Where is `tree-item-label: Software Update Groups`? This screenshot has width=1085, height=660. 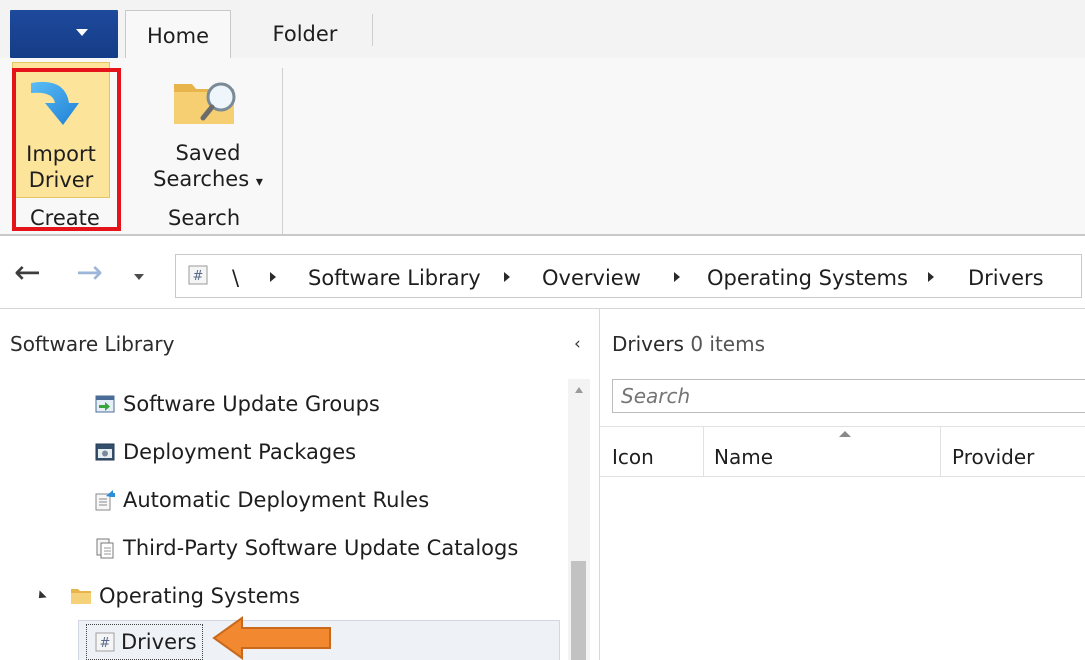
tree-item-label: Software Update Groups is located at coordinates (251, 404).